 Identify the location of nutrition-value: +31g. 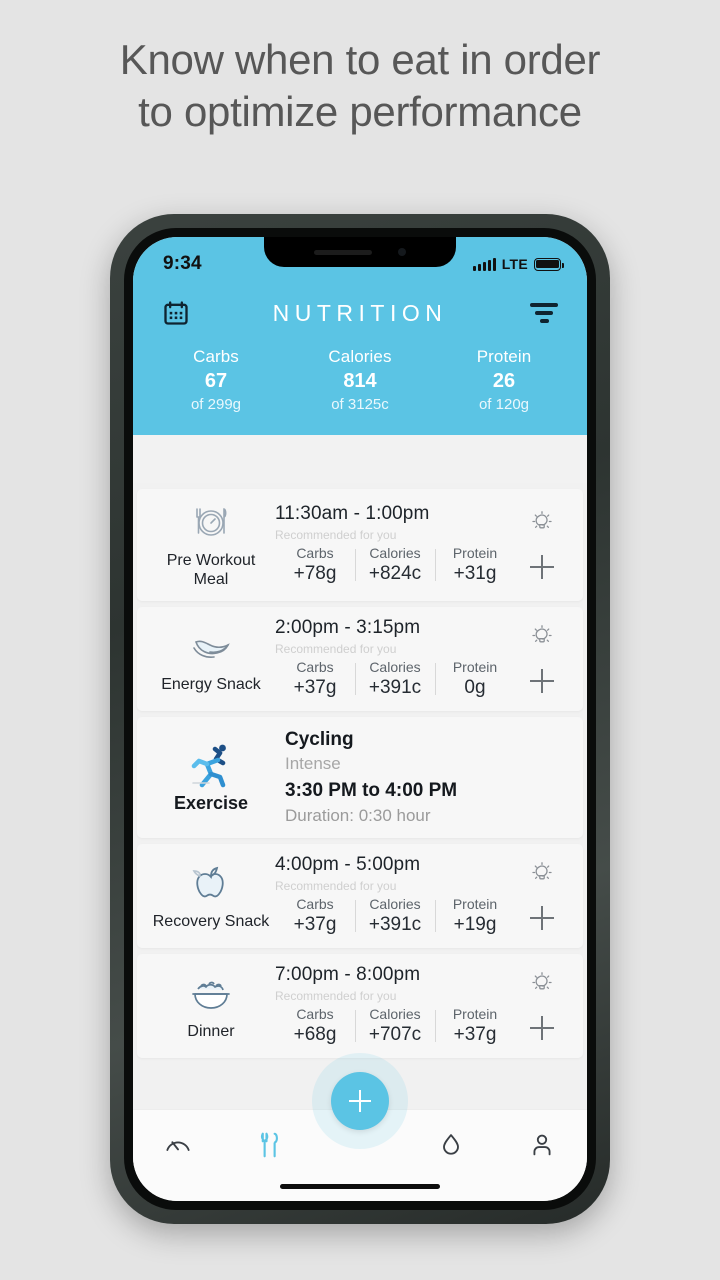
(475, 573).